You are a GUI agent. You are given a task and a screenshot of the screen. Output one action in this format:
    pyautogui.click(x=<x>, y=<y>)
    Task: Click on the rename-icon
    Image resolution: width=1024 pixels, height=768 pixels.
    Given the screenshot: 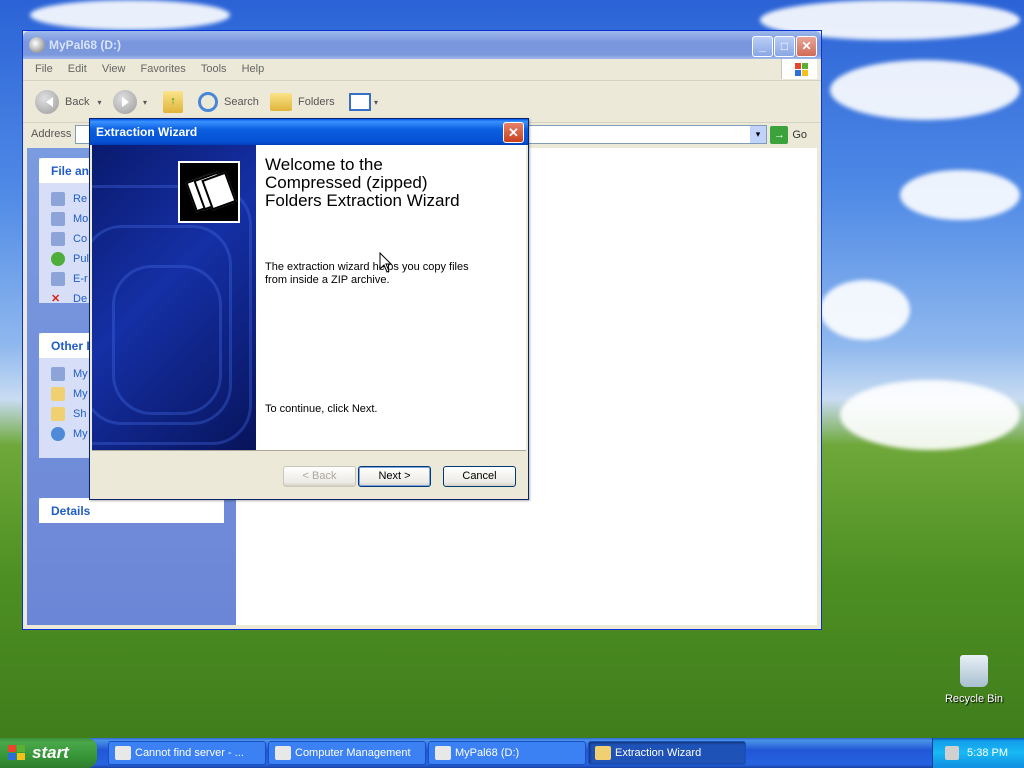 What is the action you would take?
    pyautogui.click(x=58, y=198)
    